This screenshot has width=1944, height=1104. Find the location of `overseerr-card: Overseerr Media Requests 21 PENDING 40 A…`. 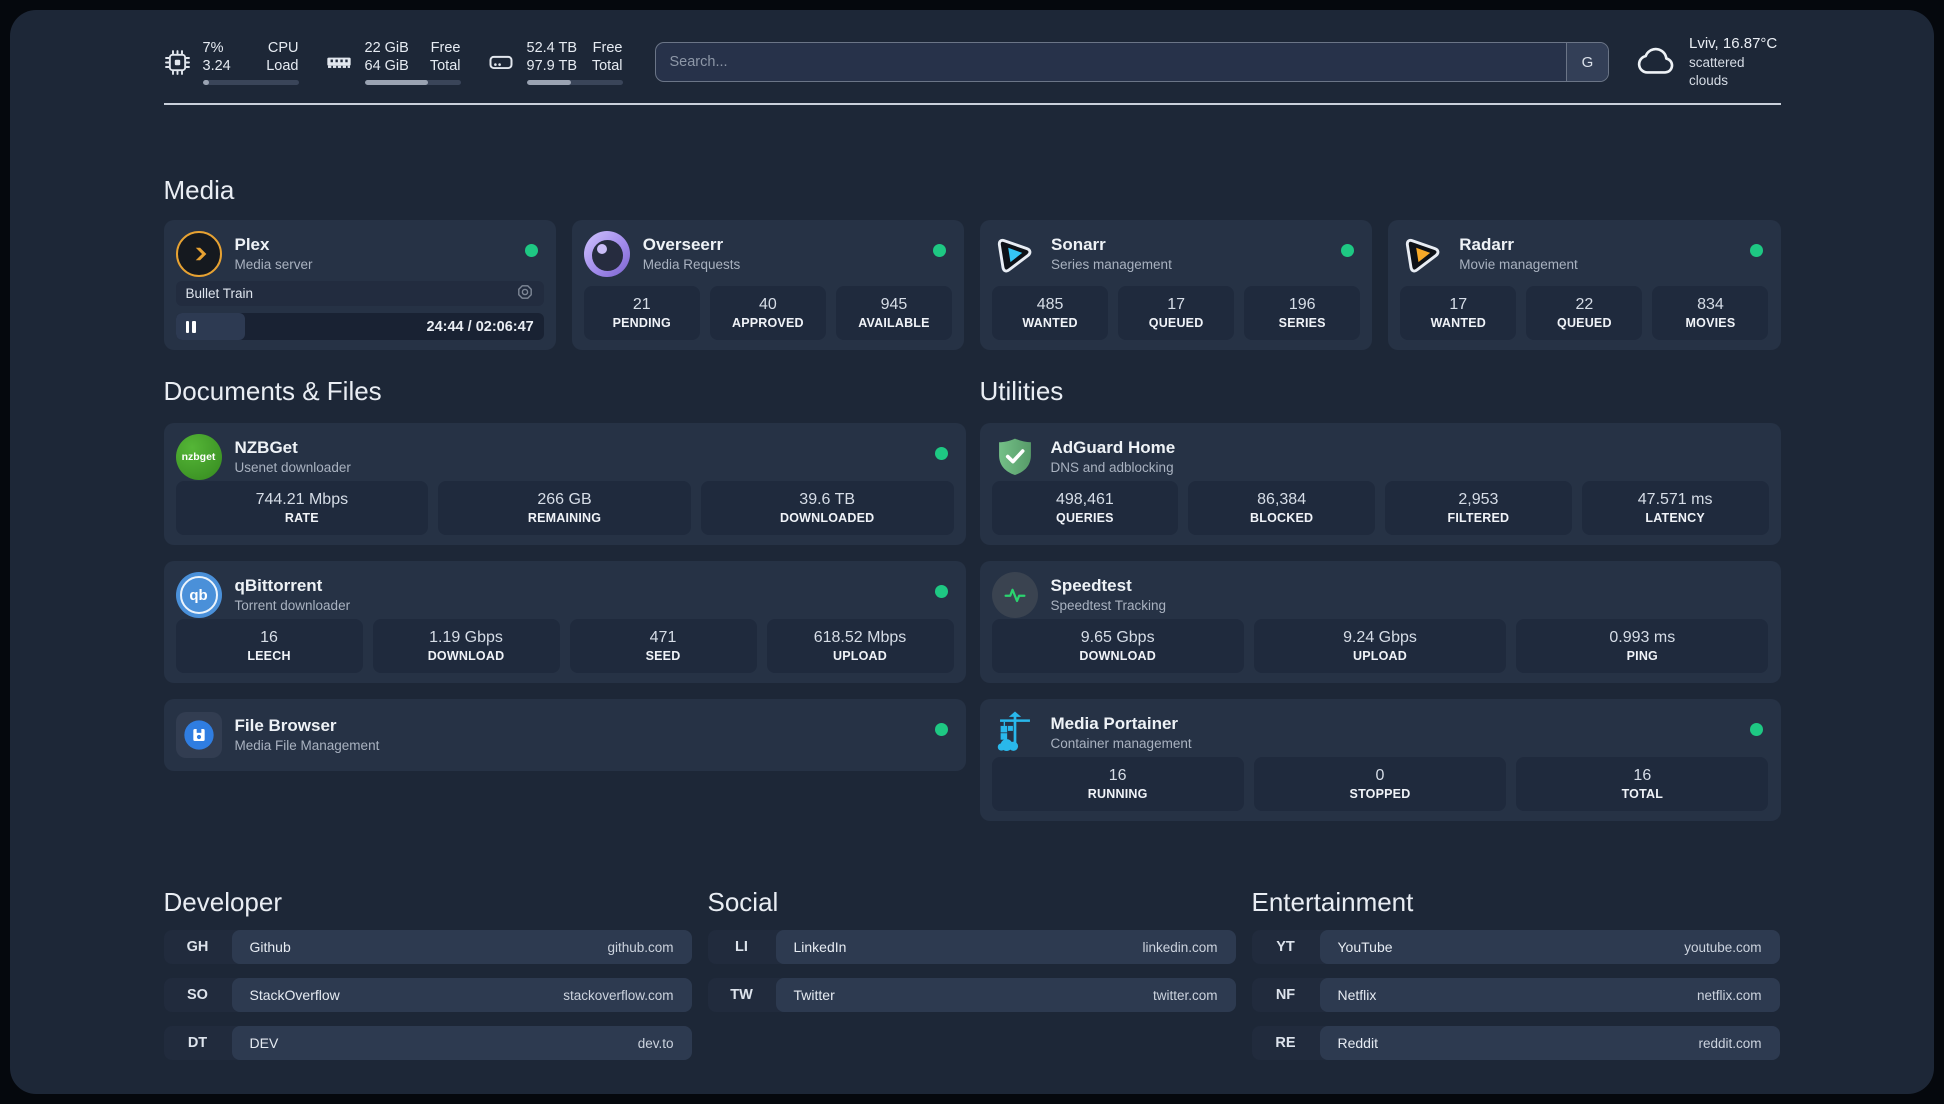

overseerr-card: Overseerr Media Requests 21 PENDING 40 A… is located at coordinates (767, 285).